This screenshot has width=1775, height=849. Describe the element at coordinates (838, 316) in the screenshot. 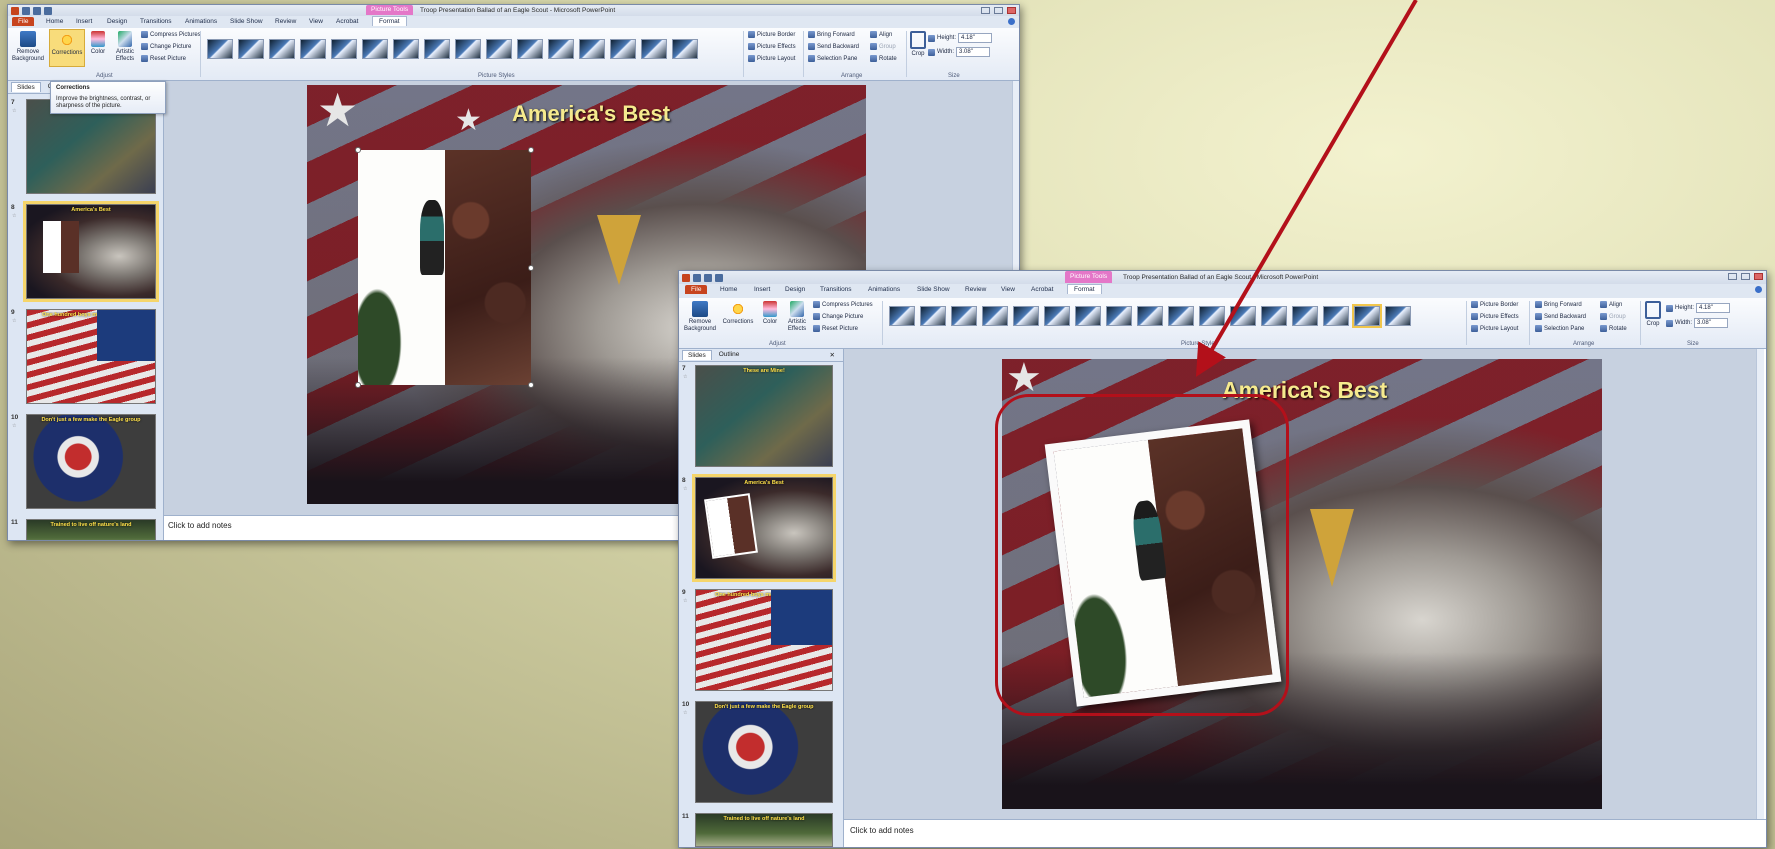

I see `change-picture-button: Change Picture` at that location.